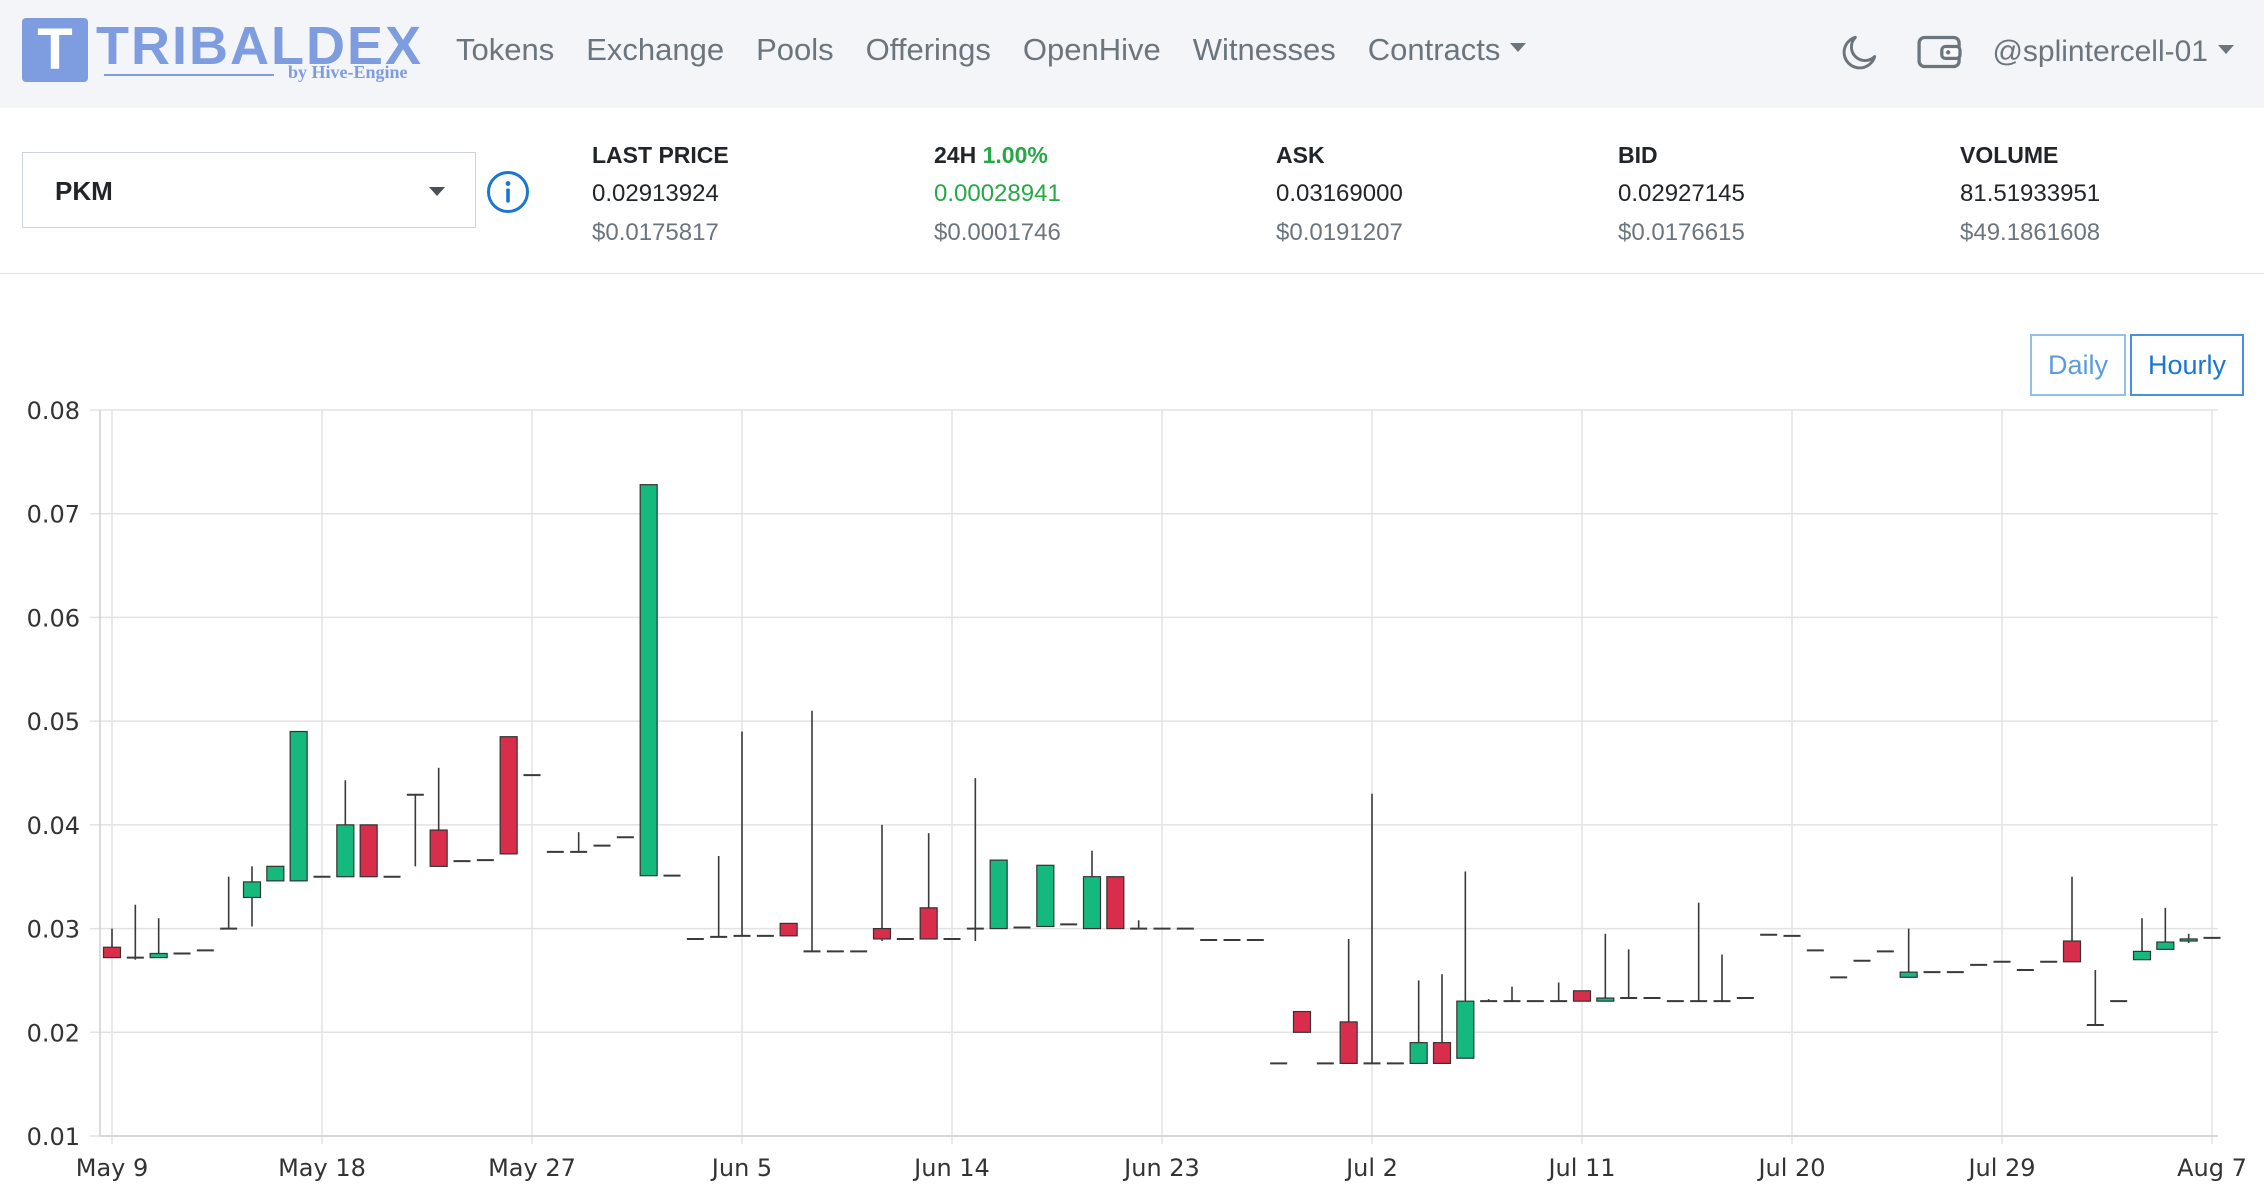  I want to click on y-tick-label: 0.01, so click(53, 1137).